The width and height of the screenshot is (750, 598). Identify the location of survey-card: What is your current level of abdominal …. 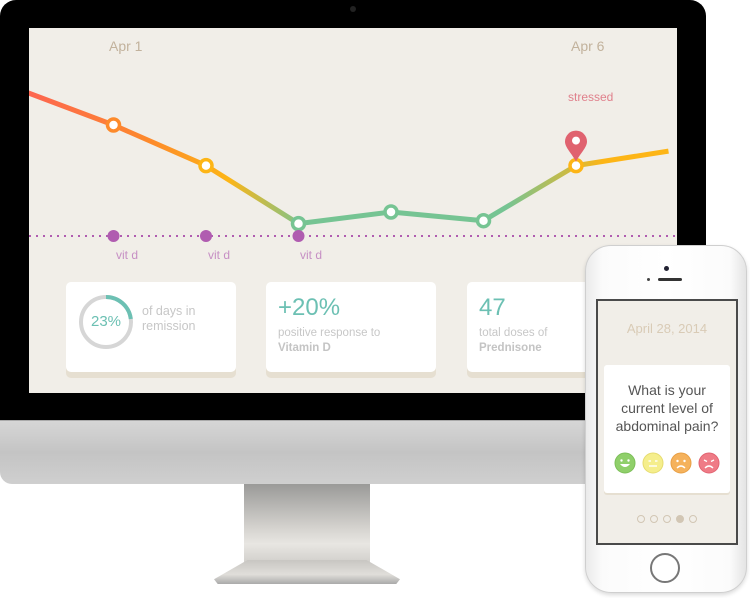
(667, 429).